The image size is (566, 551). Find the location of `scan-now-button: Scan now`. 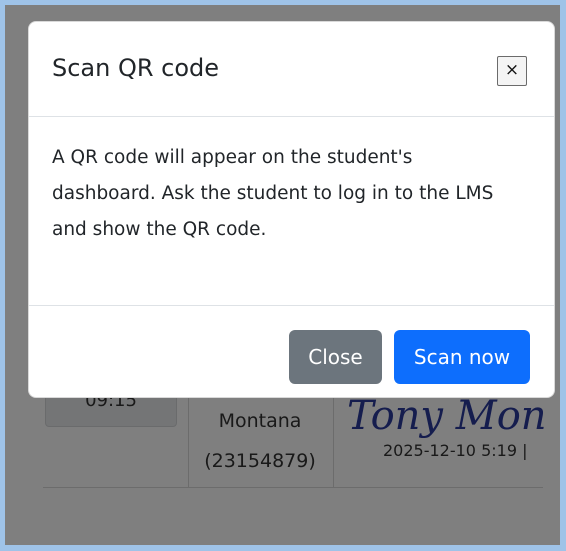

scan-now-button: Scan now is located at coordinates (462, 357).